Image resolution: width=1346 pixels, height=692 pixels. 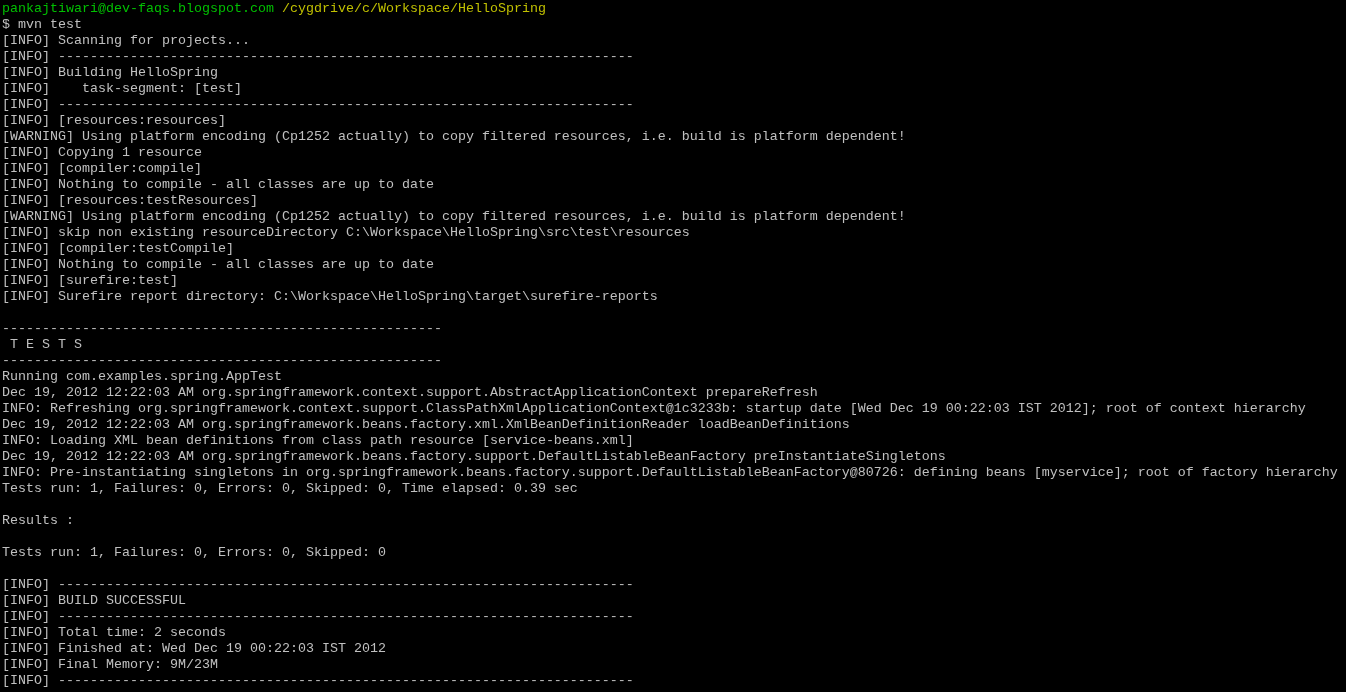 I want to click on terminal-line: T E S T S, so click(x=45, y=344).